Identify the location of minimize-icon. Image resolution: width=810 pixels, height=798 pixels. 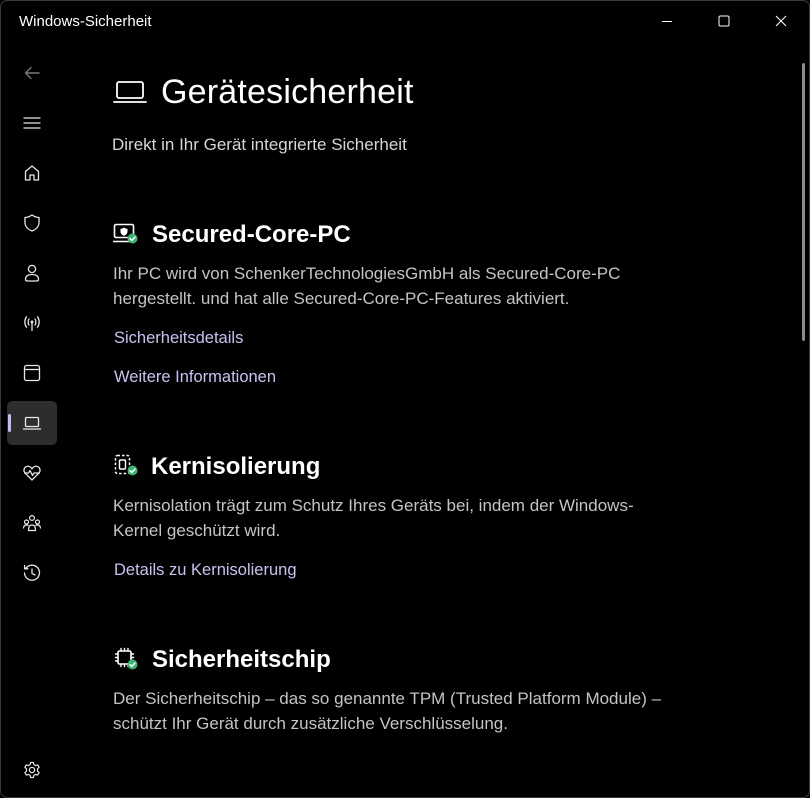
(667, 21).